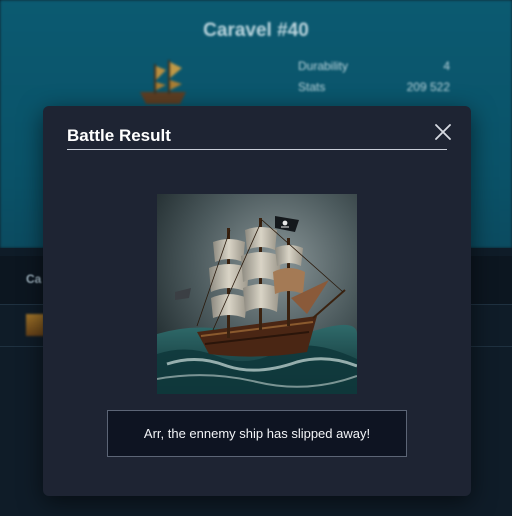  What do you see at coordinates (35, 325) in the screenshot?
I see `row-icon` at bounding box center [35, 325].